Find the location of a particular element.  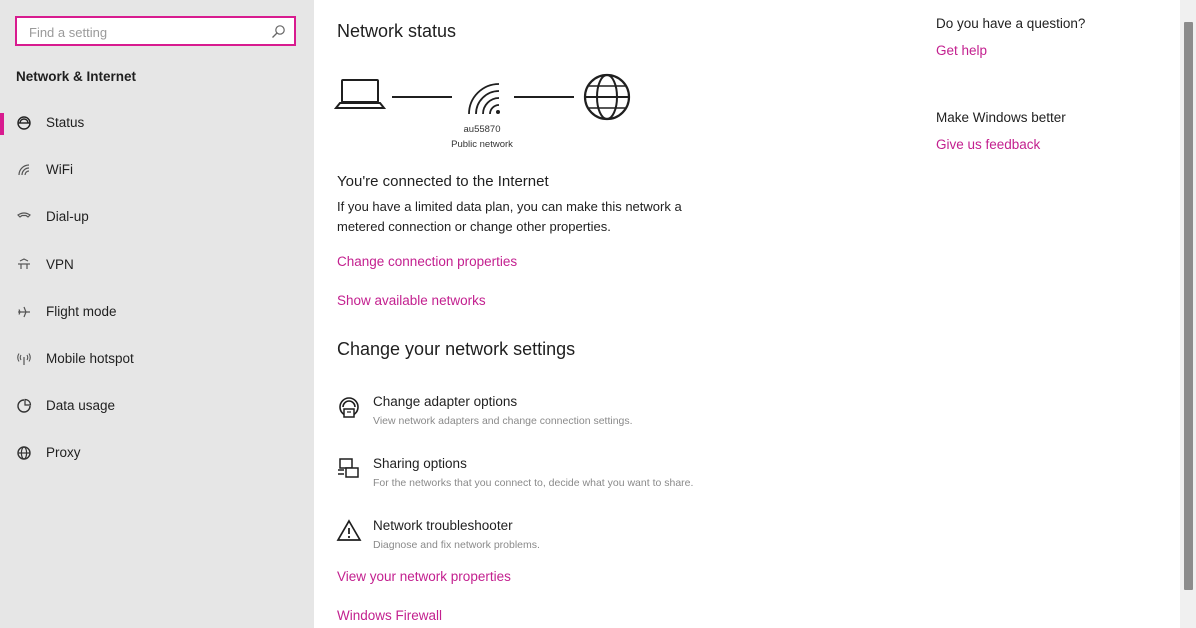

option-title: Network troubleshooter is located at coordinates (443, 525).